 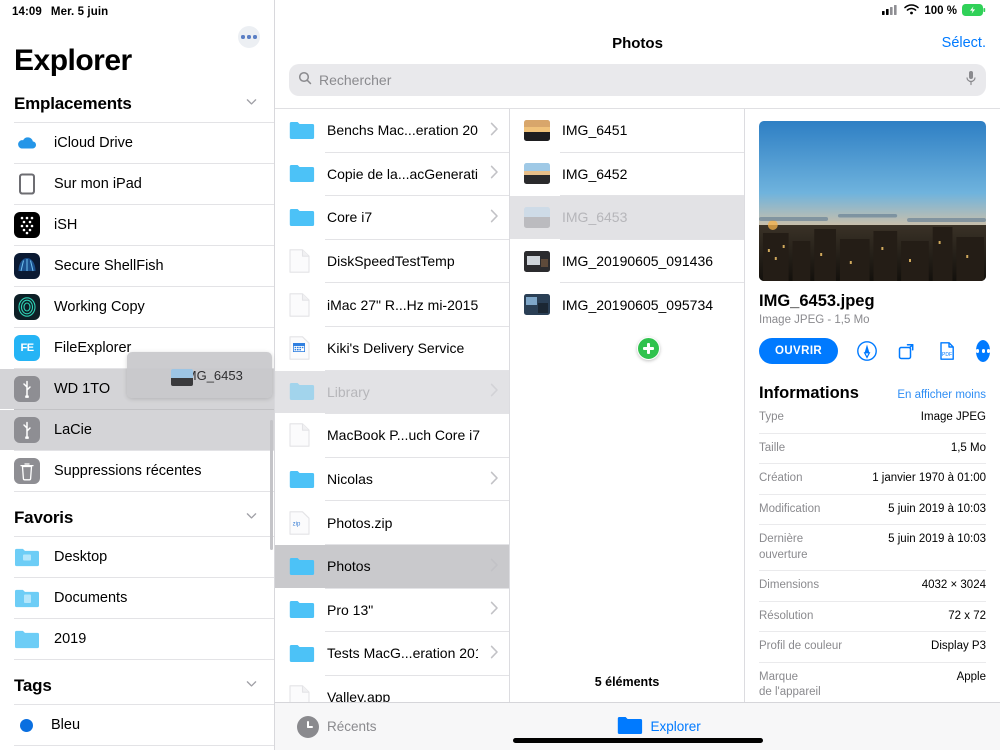 What do you see at coordinates (971, 80) in the screenshot?
I see `microphone-icon` at bounding box center [971, 80].